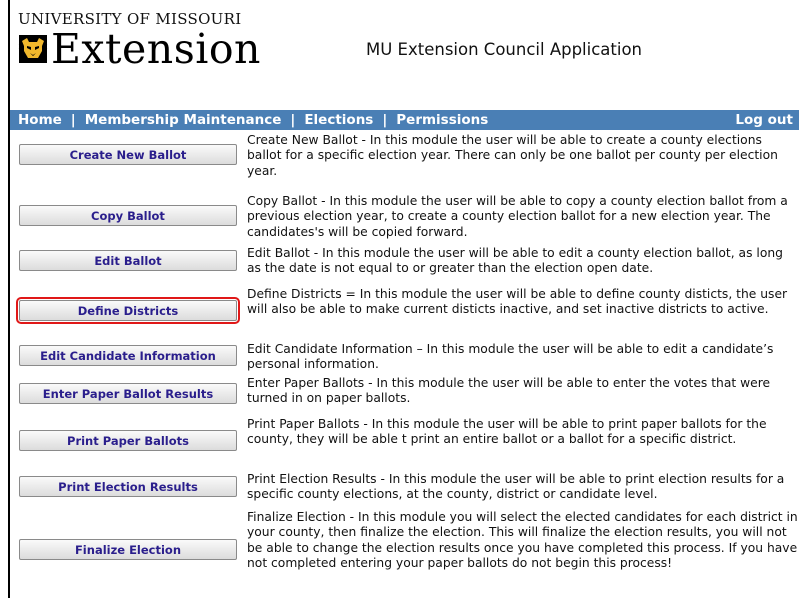 The image size is (799, 598). What do you see at coordinates (33, 49) in the screenshot?
I see `mizzou-tiger-icon` at bounding box center [33, 49].